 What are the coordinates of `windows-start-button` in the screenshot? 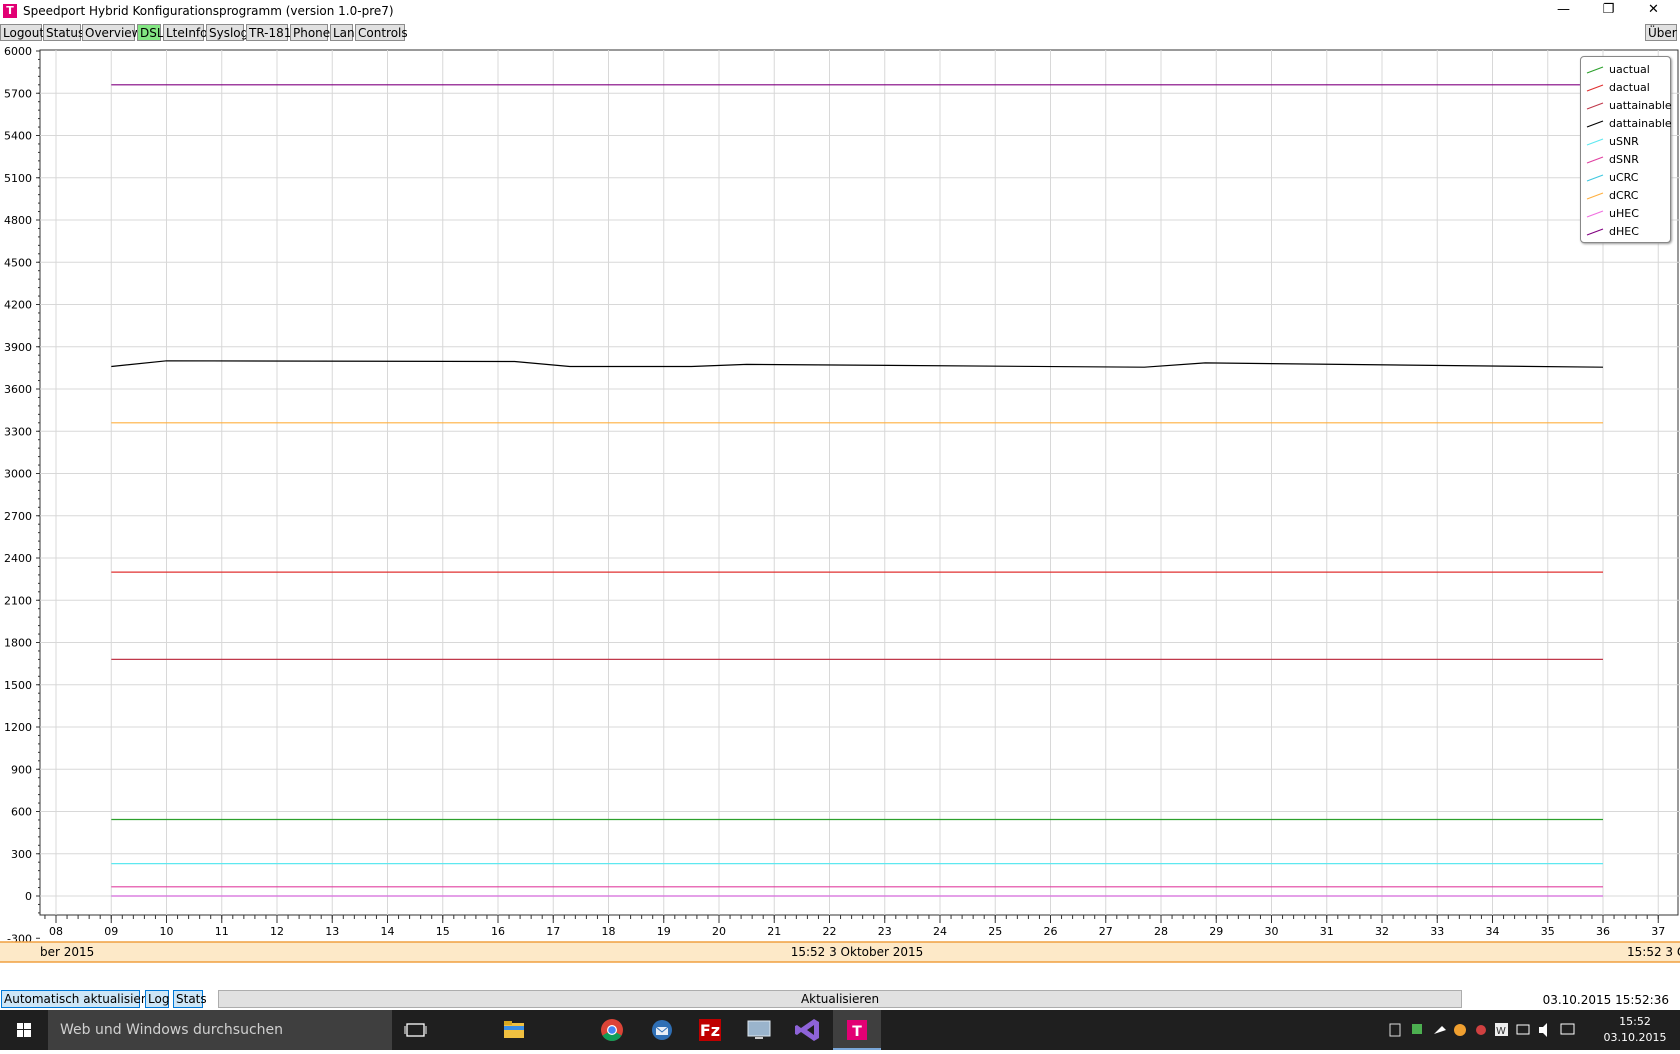 It's located at (24, 1030).